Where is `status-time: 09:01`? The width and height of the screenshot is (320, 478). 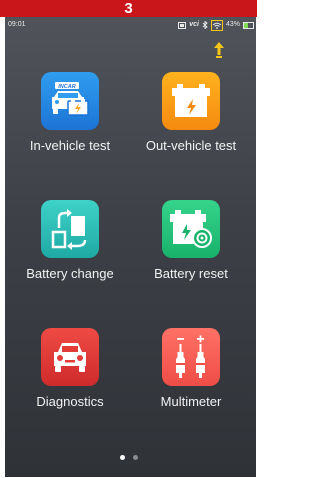 status-time: 09:01 is located at coordinates (17, 24).